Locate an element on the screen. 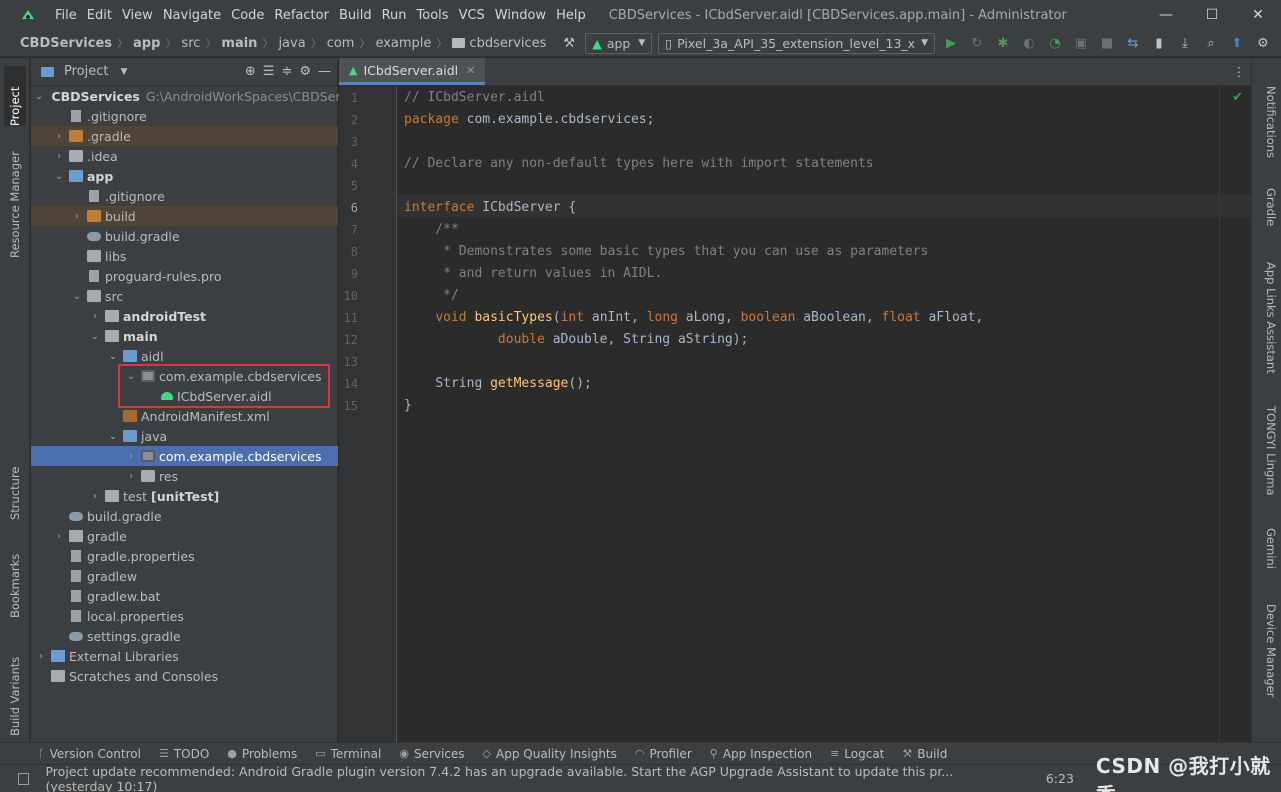  stop-icon: ■ is located at coordinates (1107, 43).